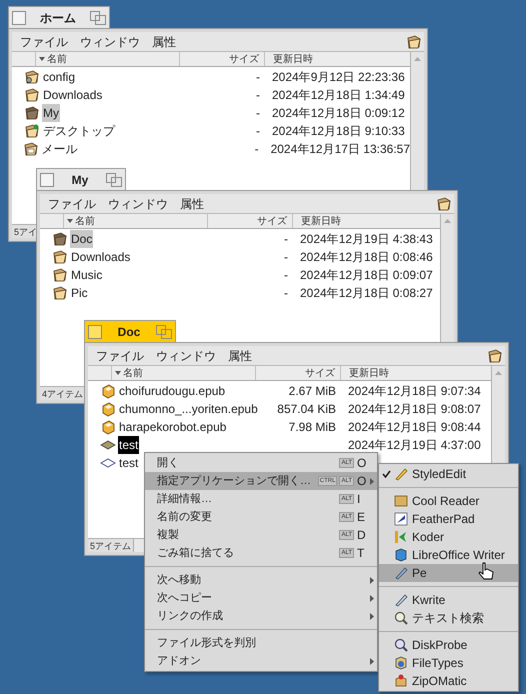 The image size is (526, 694). Describe the element at coordinates (439, 681) in the screenshot. I see `menu-item-label: ZipOMatic` at that location.